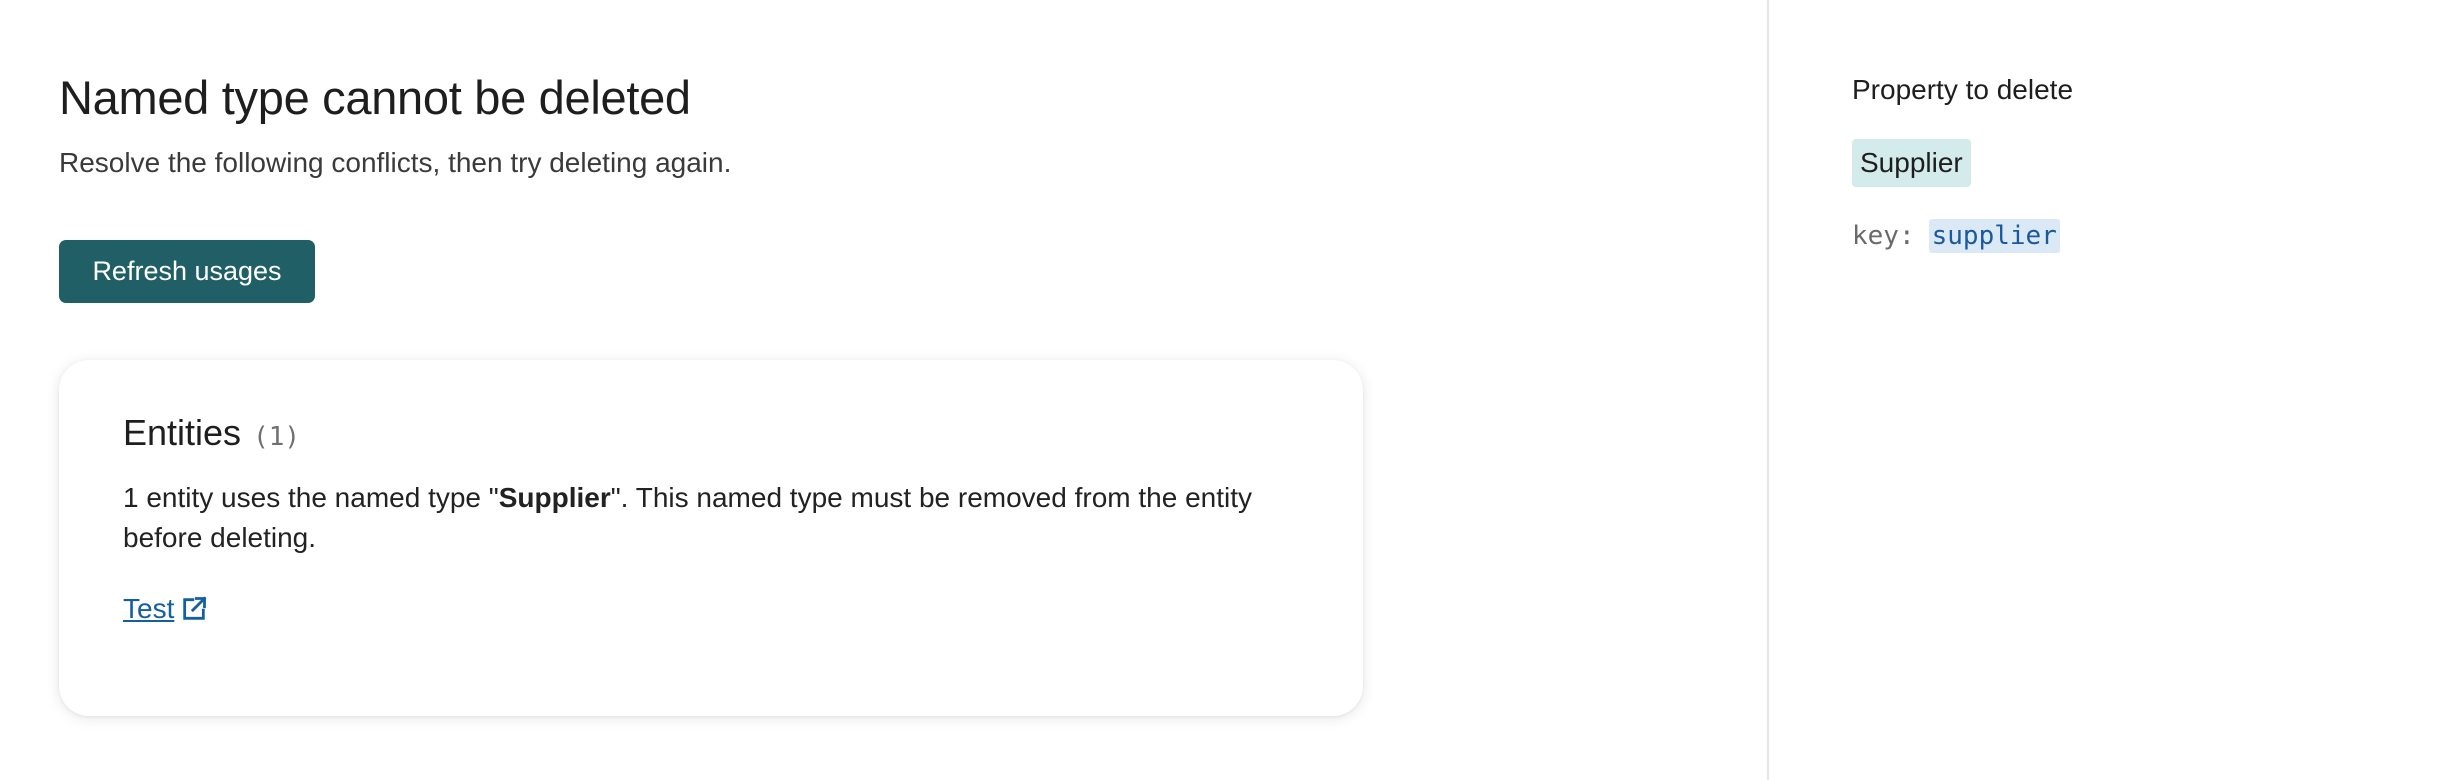 This screenshot has width=2444, height=780. Describe the element at coordinates (1963, 89) in the screenshot. I see `property-to-delete-label: Property to delete` at that location.